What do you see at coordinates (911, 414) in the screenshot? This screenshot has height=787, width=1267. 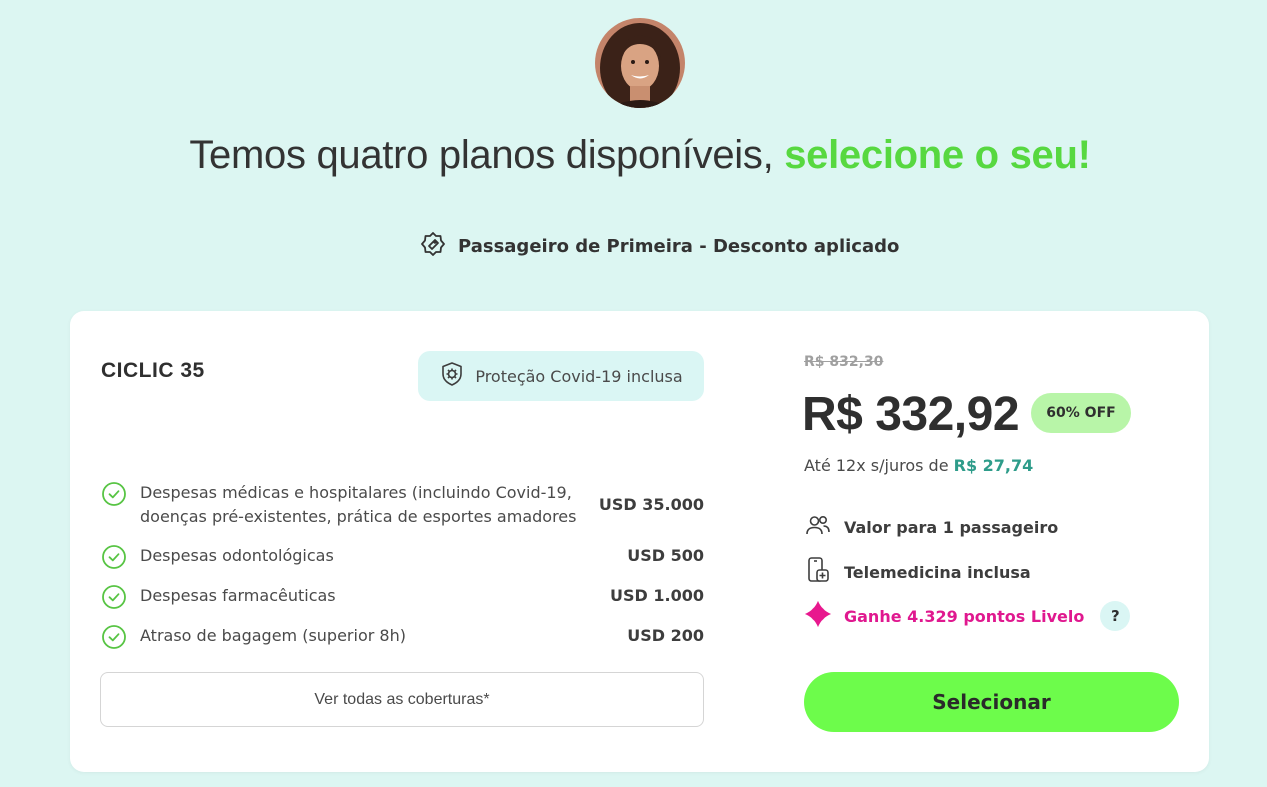 I see `current-price: R$ 332,92` at bounding box center [911, 414].